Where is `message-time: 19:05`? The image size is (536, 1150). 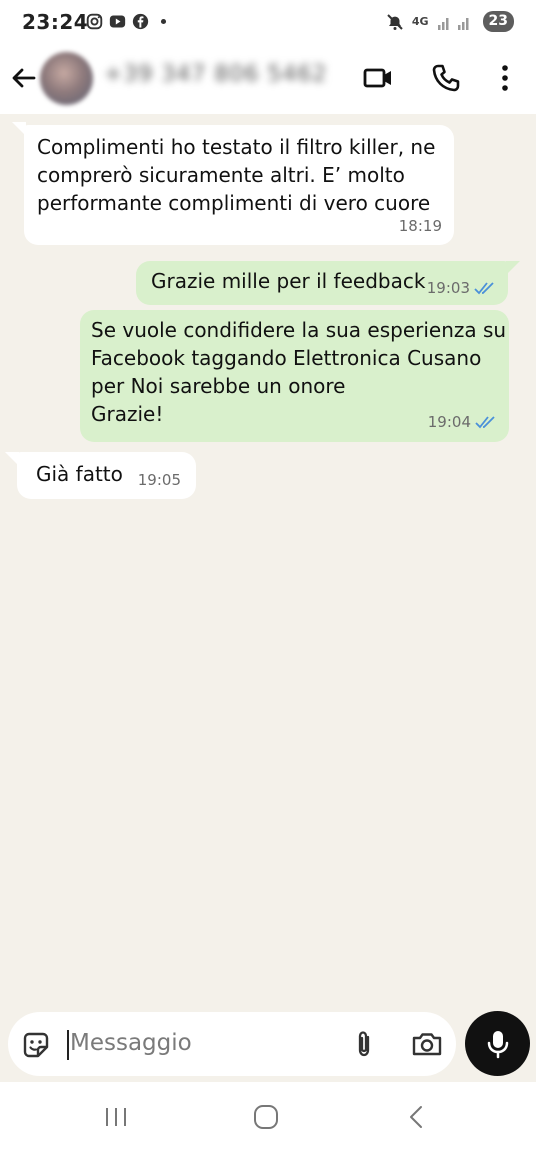 message-time: 19:05 is located at coordinates (159, 480).